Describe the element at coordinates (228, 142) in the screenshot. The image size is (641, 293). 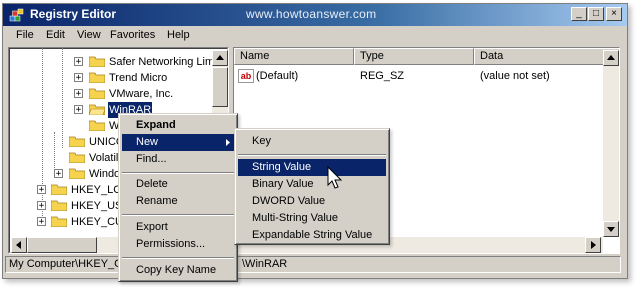
I see `submenu-arrow-icon` at that location.